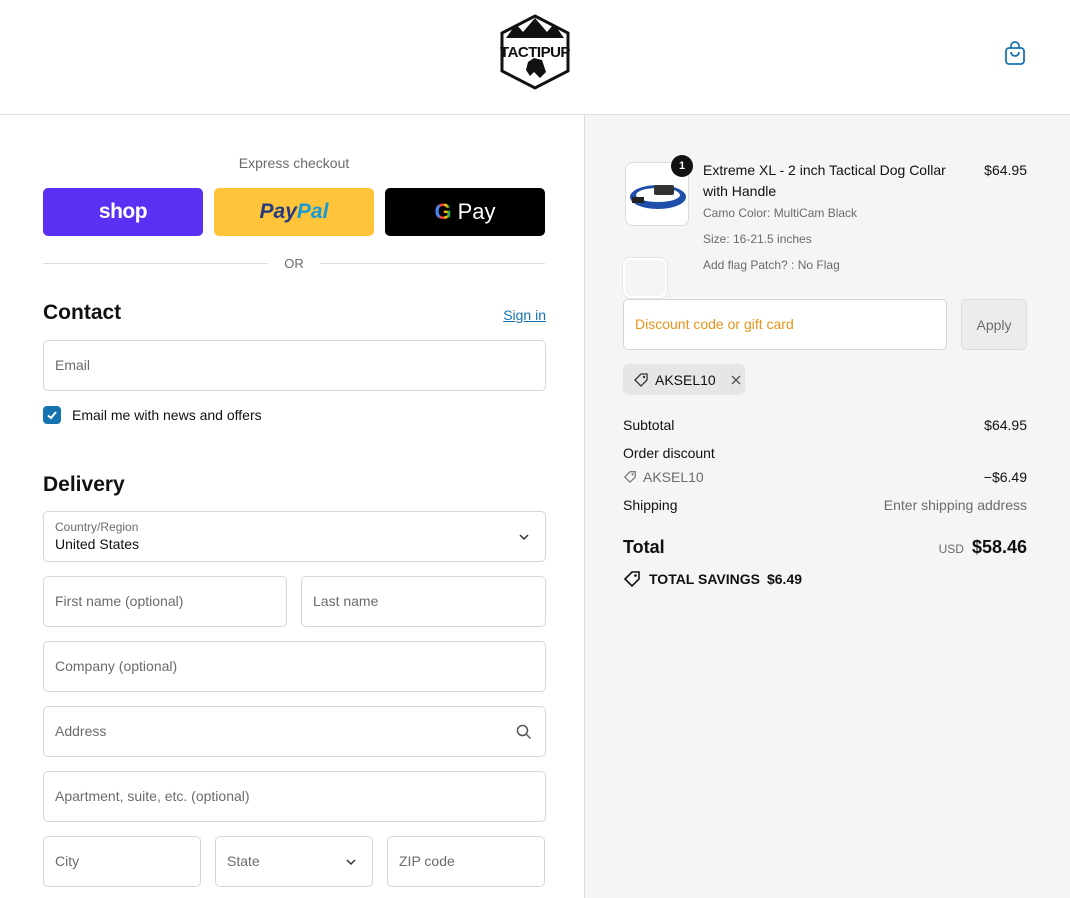 This screenshot has width=1070, height=898. I want to click on order-discount-label: Order discount, so click(669, 453).